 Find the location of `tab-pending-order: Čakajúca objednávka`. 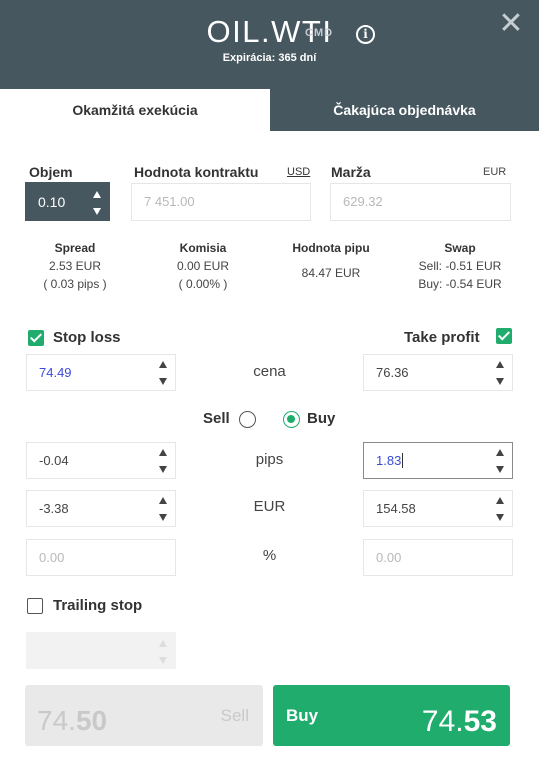

tab-pending-order: Čakajúca objednávka is located at coordinates (404, 110).